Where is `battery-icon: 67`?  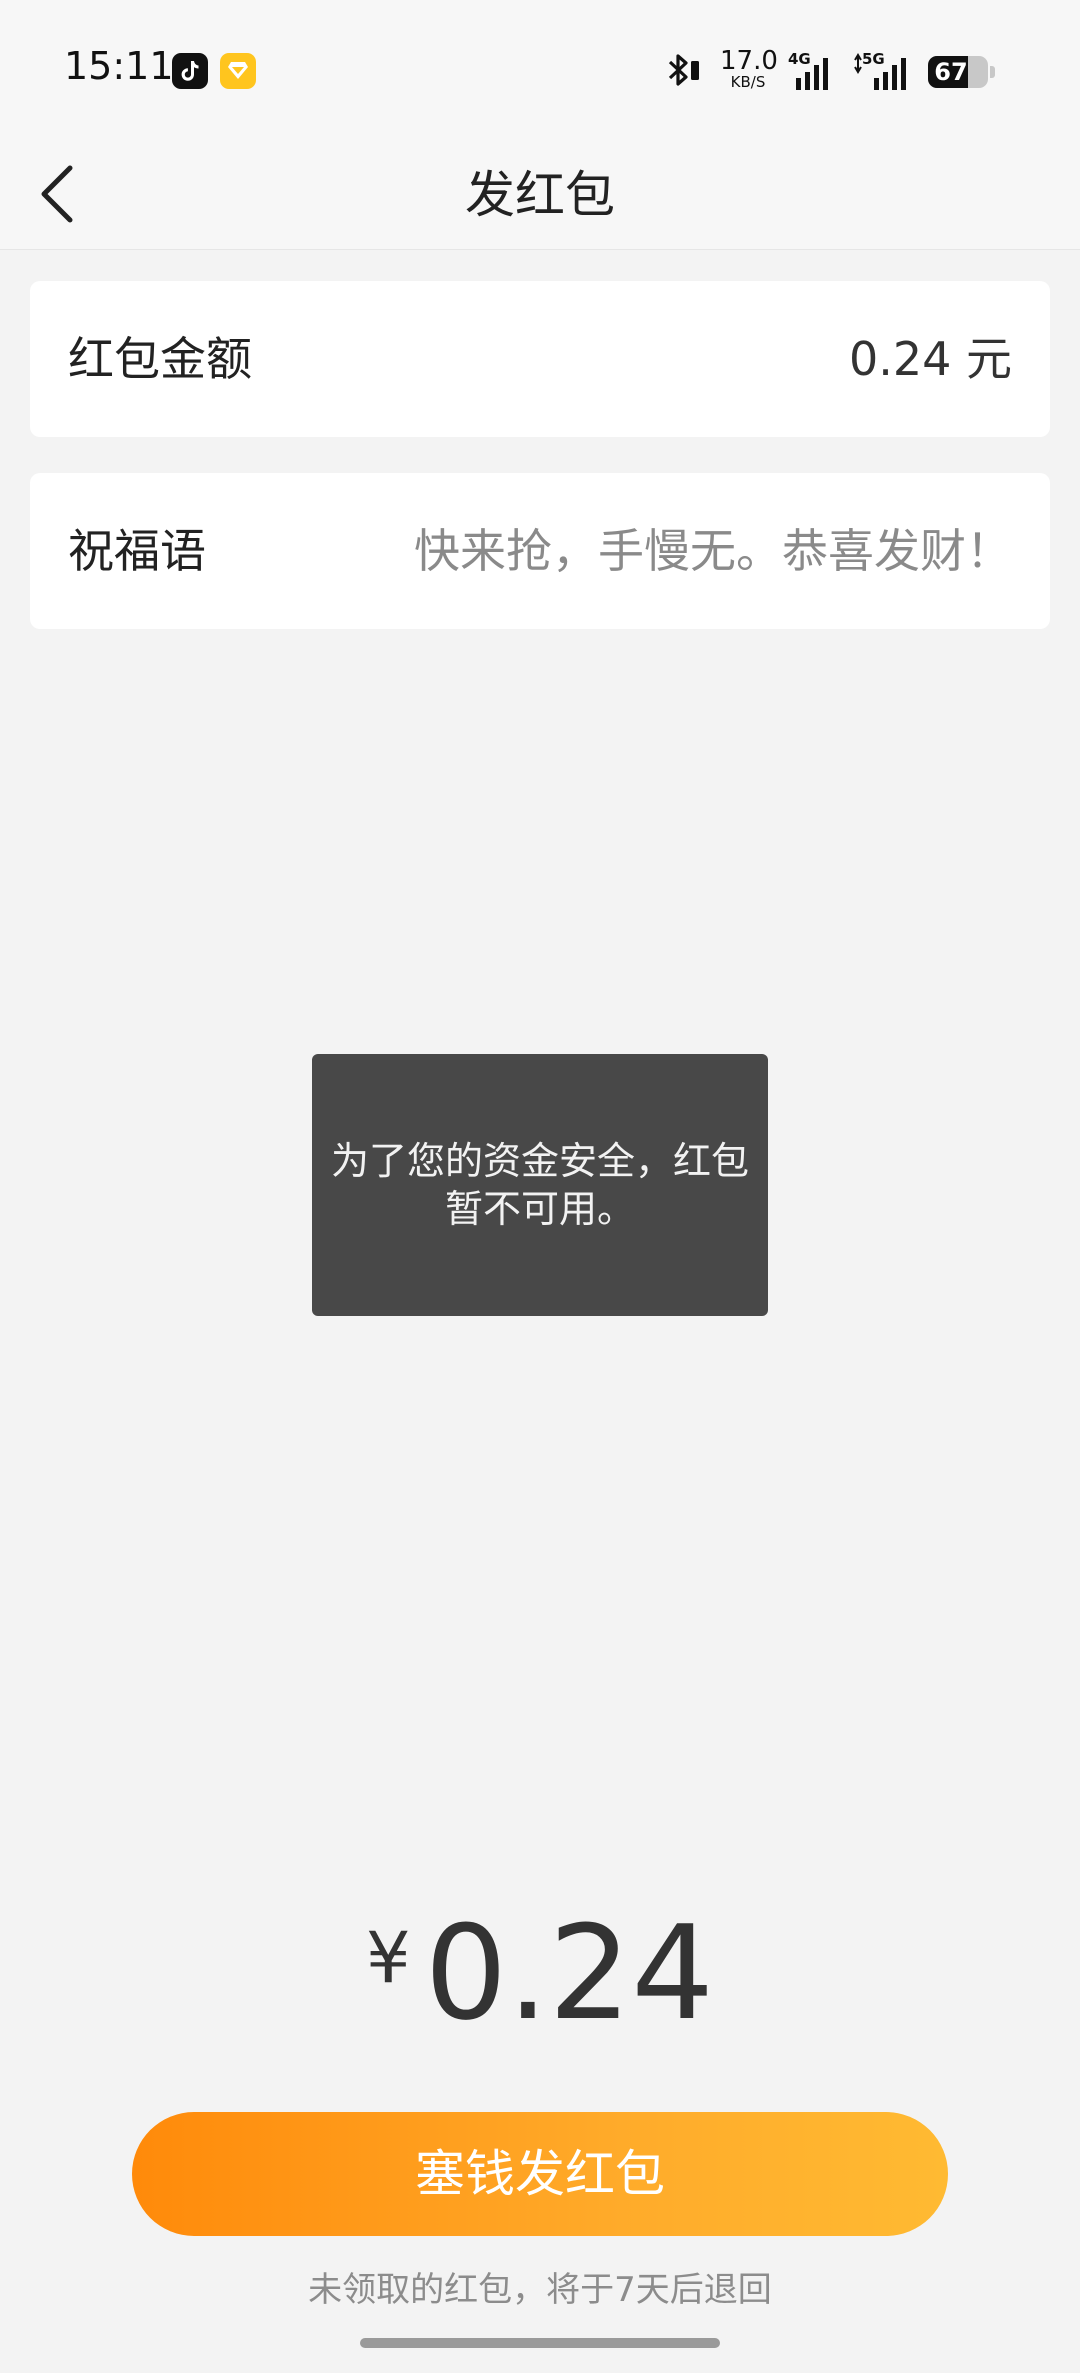 battery-icon: 67 is located at coordinates (958, 72).